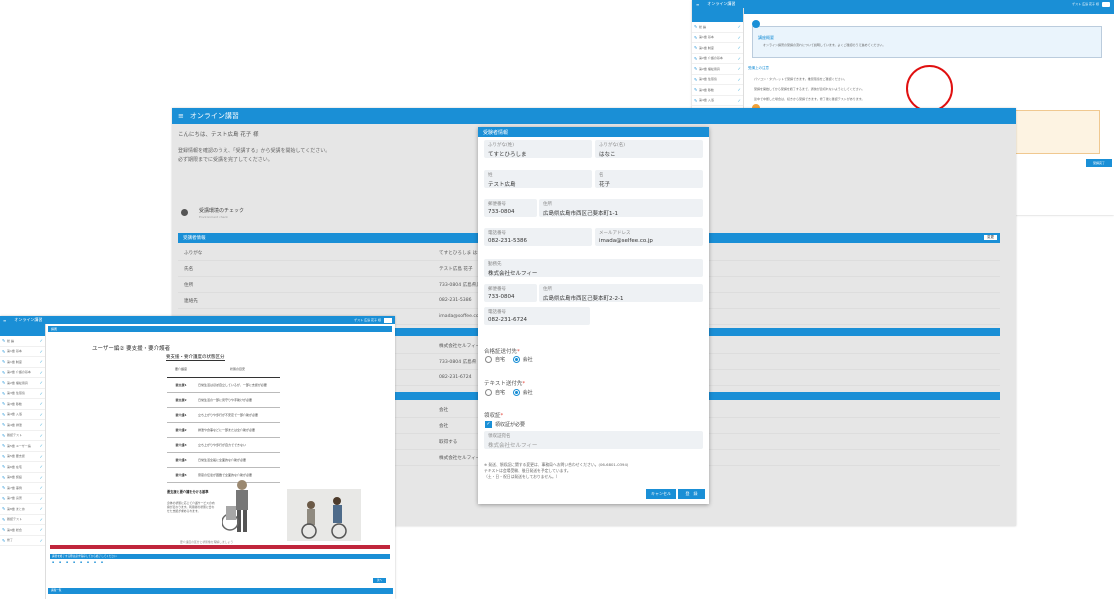 The image size is (1114, 599). Describe the element at coordinates (538, 179) in the screenshot. I see `form-field: 姓テスト広島` at that location.